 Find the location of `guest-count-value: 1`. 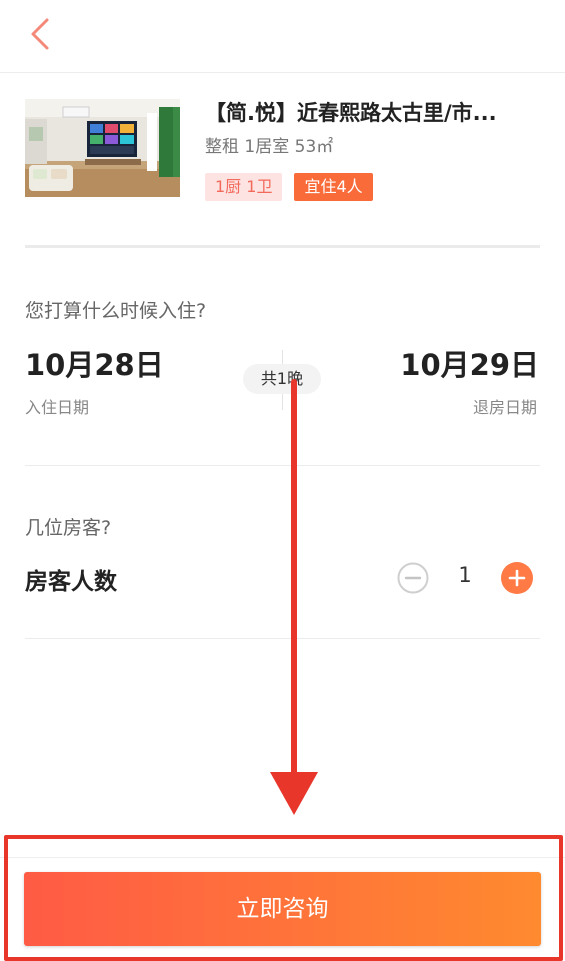

guest-count-value: 1 is located at coordinates (465, 575).